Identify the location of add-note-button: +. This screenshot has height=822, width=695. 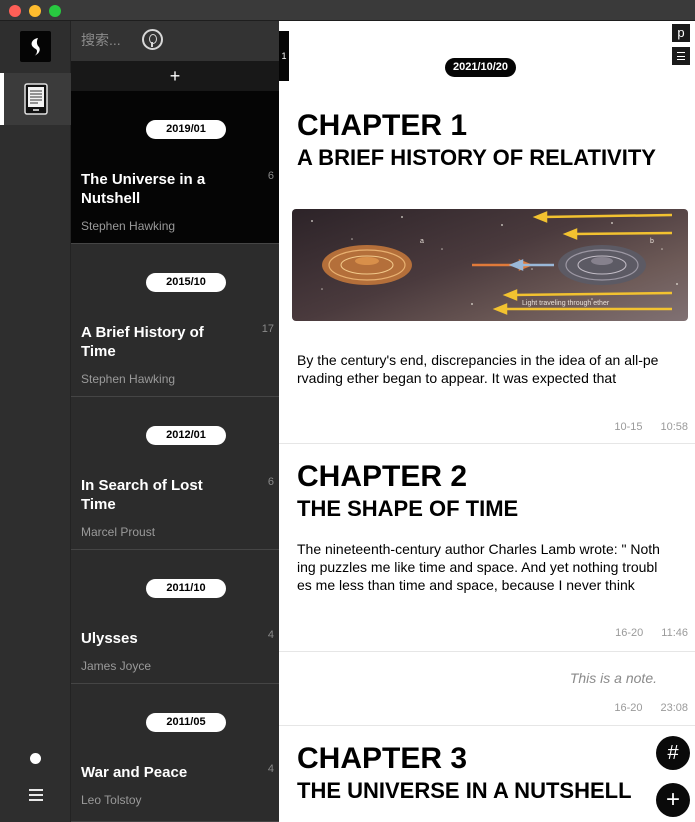
(673, 800).